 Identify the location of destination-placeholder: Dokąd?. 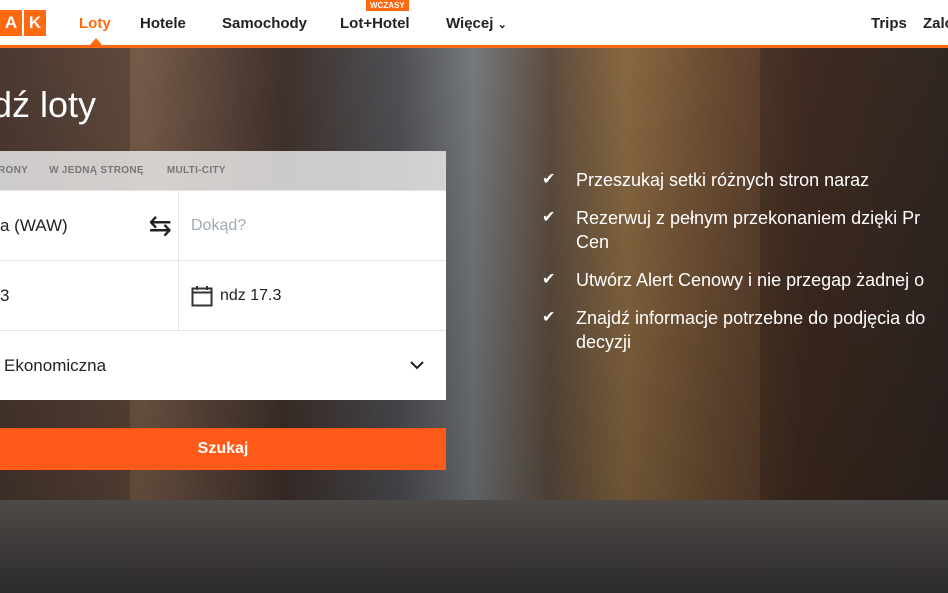
(219, 225).